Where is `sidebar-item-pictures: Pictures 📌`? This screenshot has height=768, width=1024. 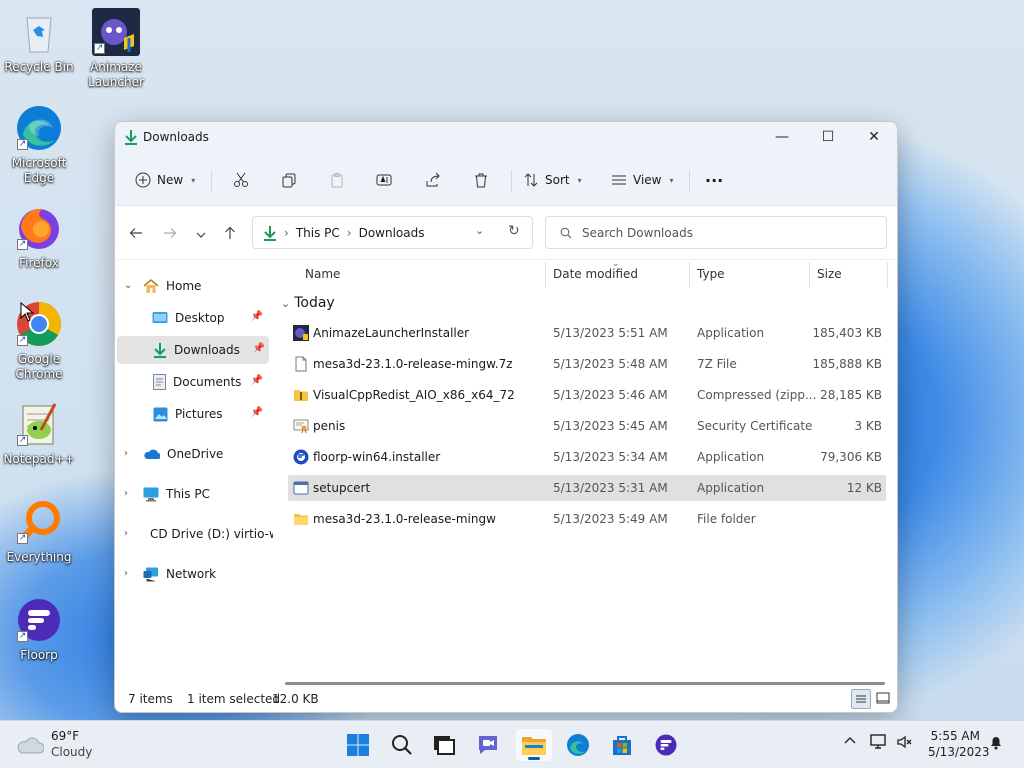
sidebar-item-pictures: Pictures 📌 is located at coordinates (191, 414).